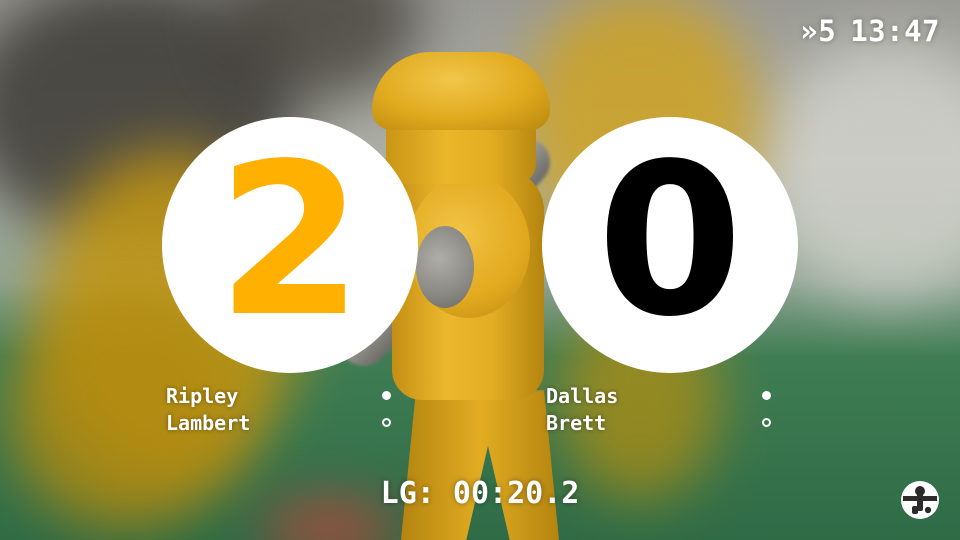  What do you see at coordinates (208, 423) in the screenshot?
I see `player-name: Lambert` at bounding box center [208, 423].